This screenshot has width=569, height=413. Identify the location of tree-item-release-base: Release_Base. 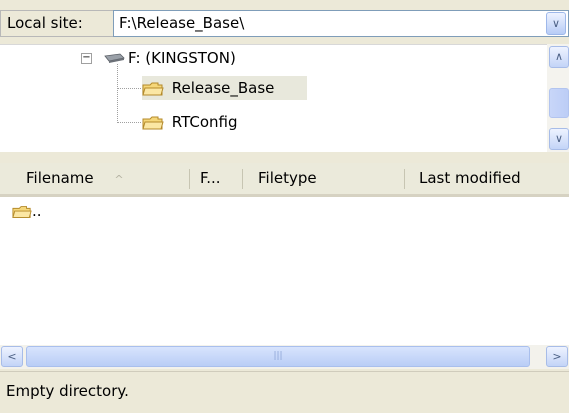
(208, 88).